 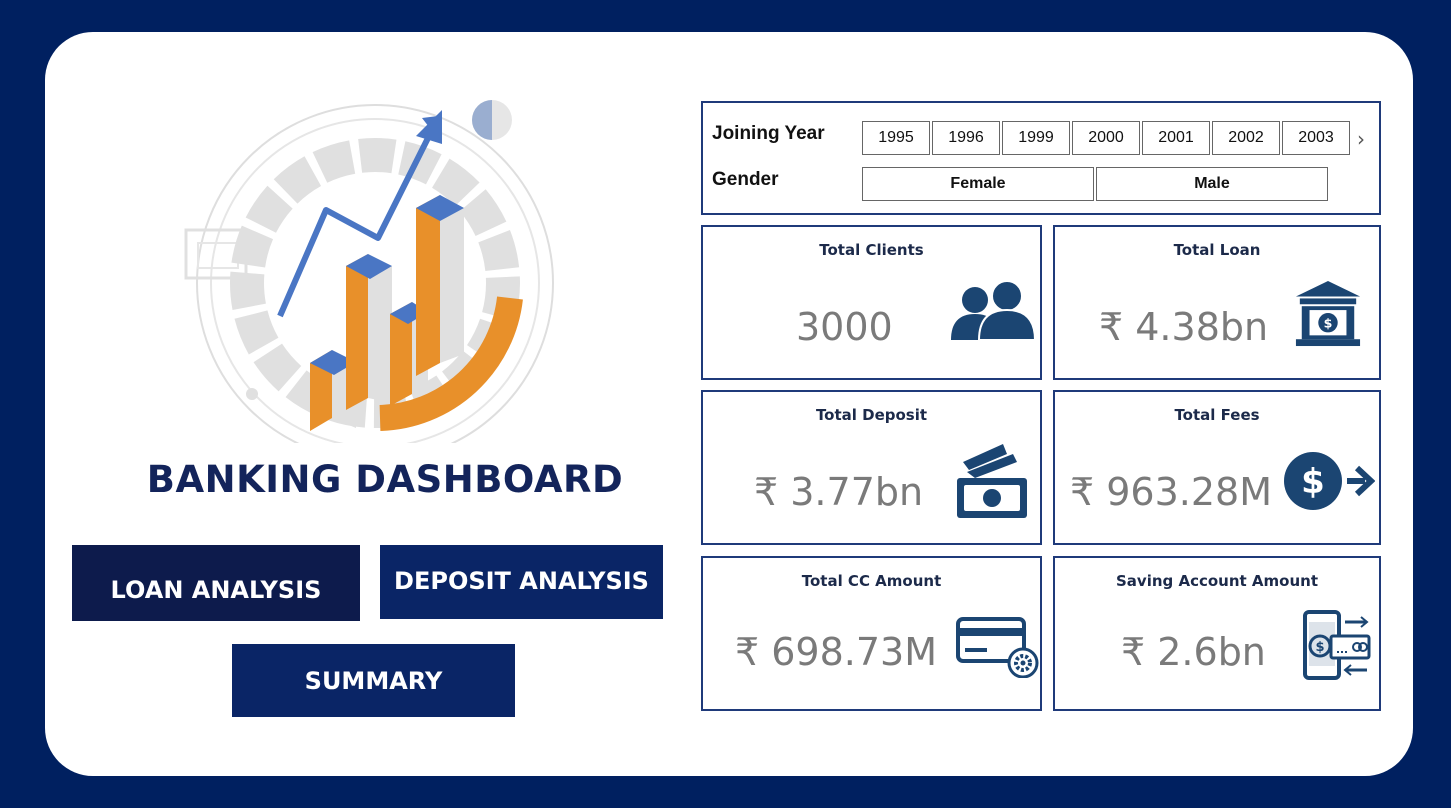 What do you see at coordinates (839, 492) in the screenshot?
I see `kpi-value: ₹ 3.77bn` at bounding box center [839, 492].